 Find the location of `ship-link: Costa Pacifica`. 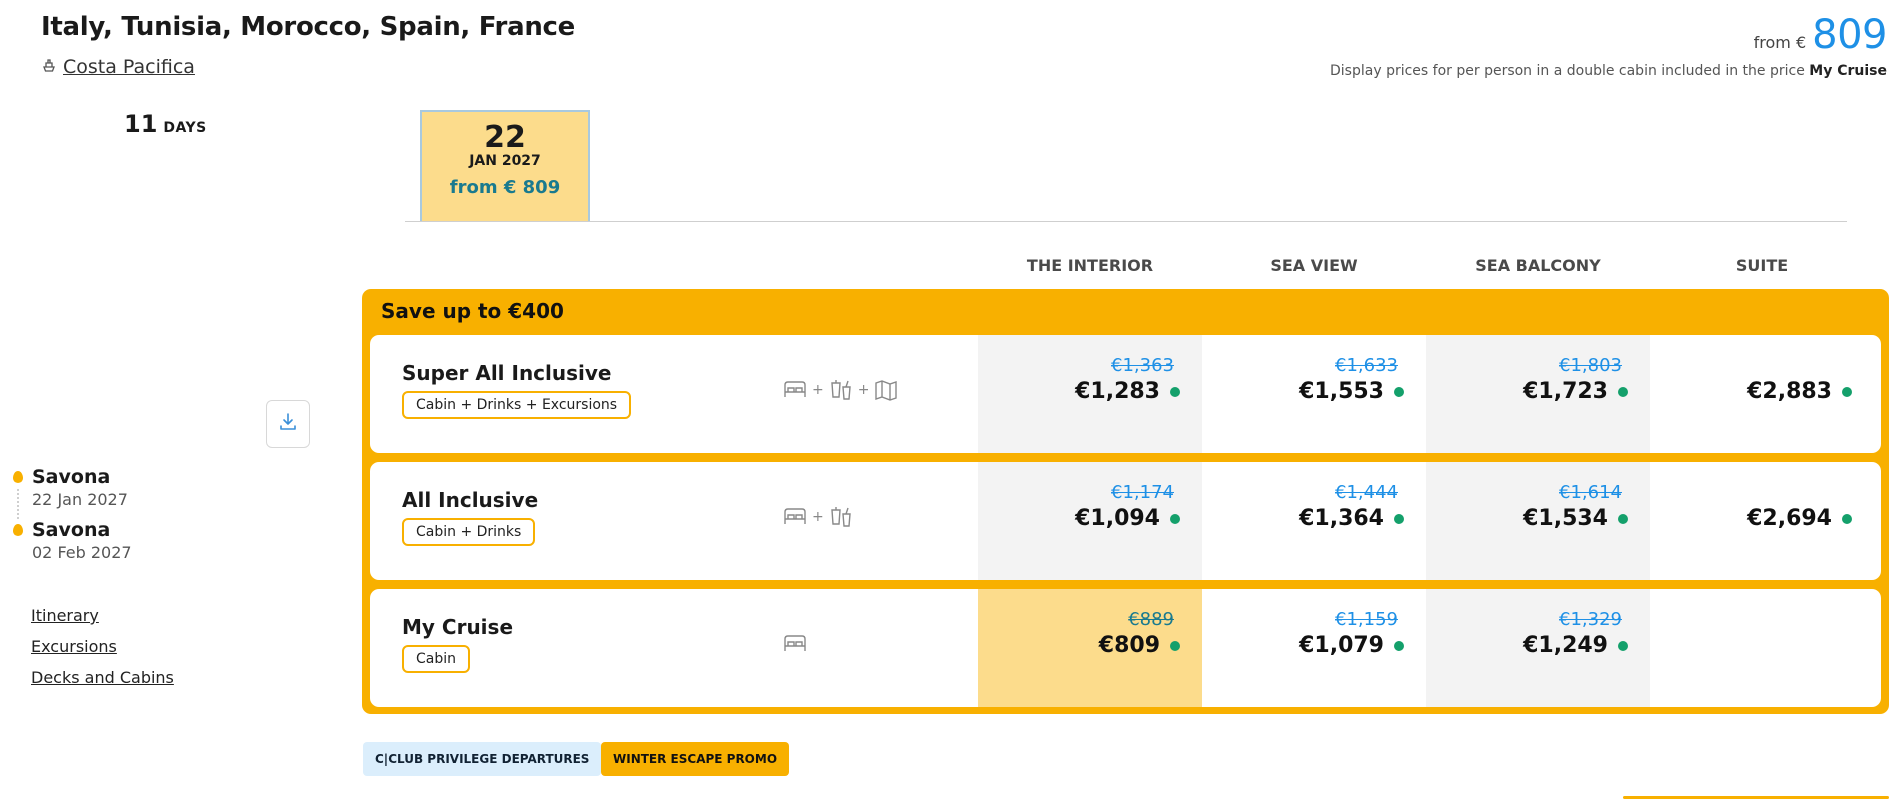

ship-link: Costa Pacifica is located at coordinates (118, 67).